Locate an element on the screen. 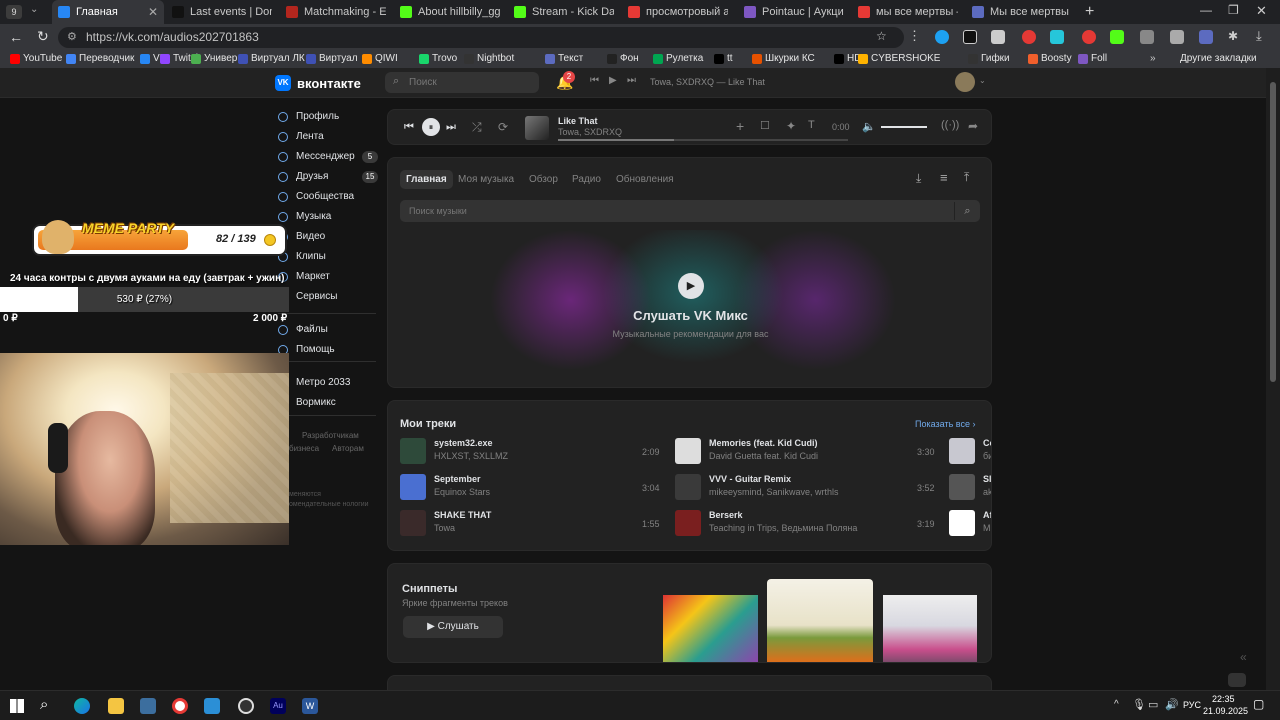  vk-mix-banner is located at coordinates (693, 300).